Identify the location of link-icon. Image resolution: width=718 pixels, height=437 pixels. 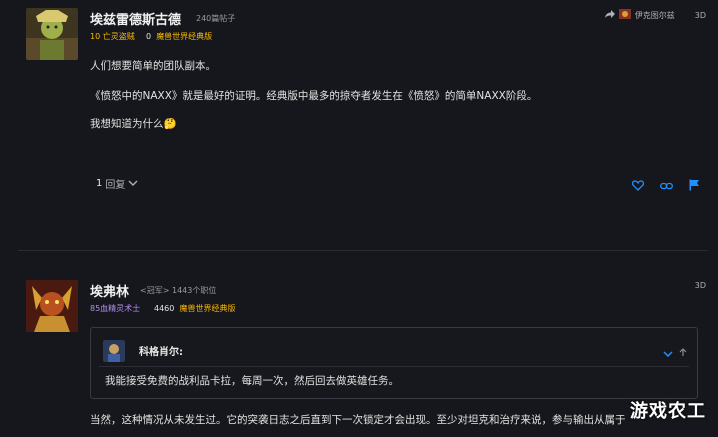
(666, 185).